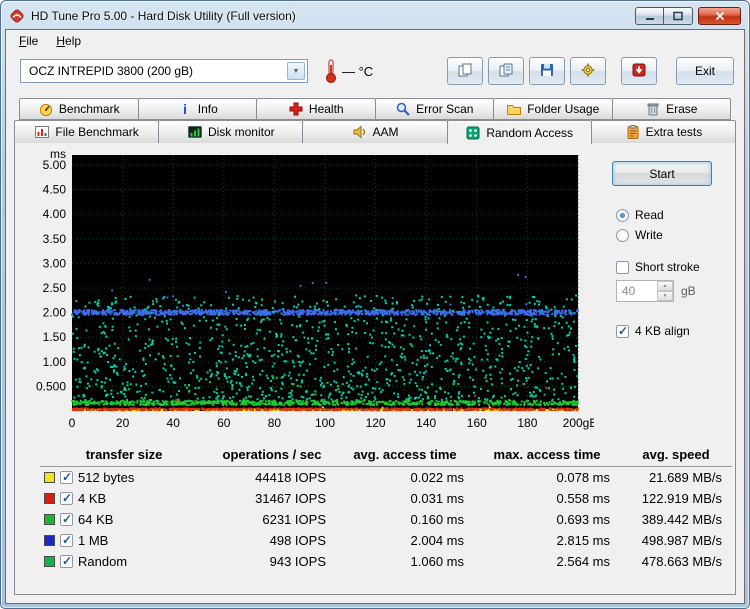 The width and height of the screenshot is (750, 609). I want to click on svg-text: 60, so click(224, 423).